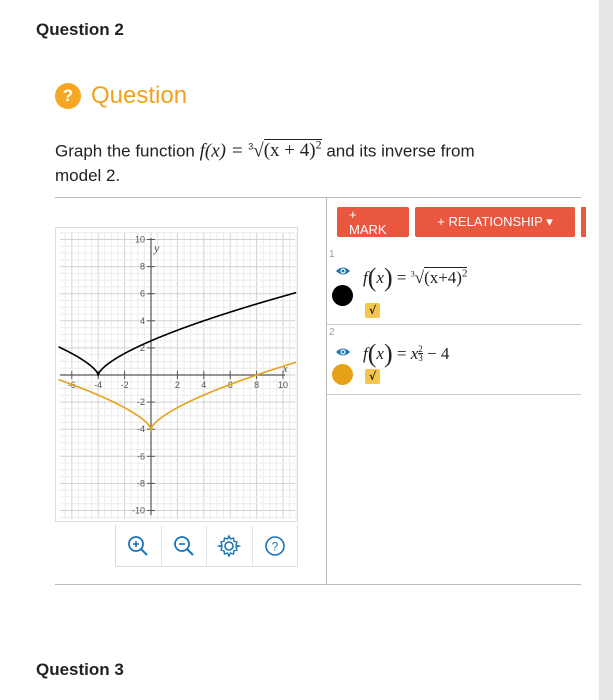 This screenshot has width=613, height=700. I want to click on prompt-text: Graph the function, so click(127, 151).